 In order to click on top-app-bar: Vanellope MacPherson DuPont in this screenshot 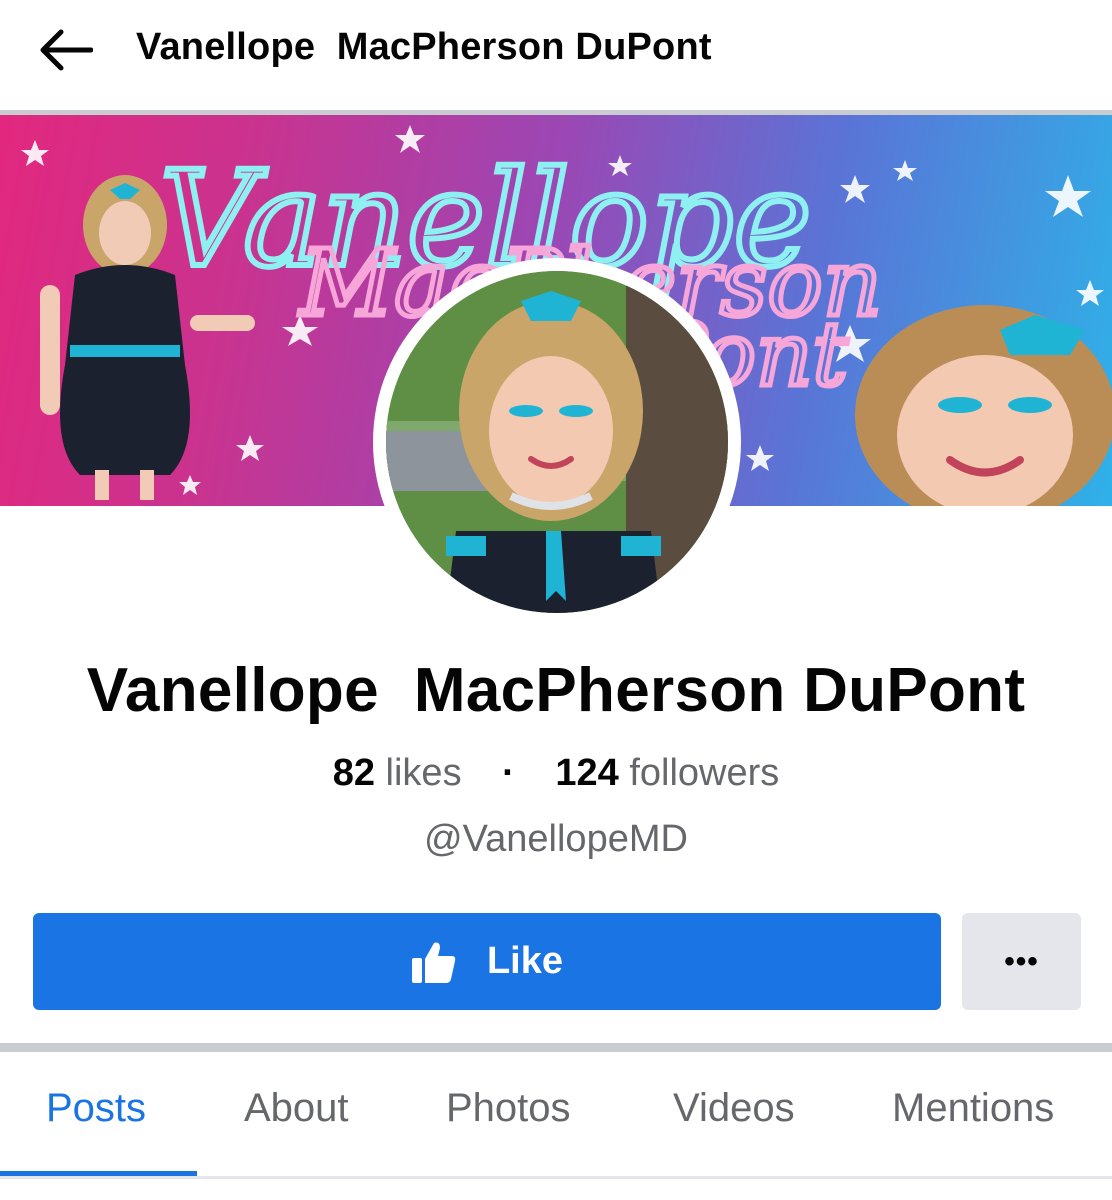, I will do `click(556, 55)`.